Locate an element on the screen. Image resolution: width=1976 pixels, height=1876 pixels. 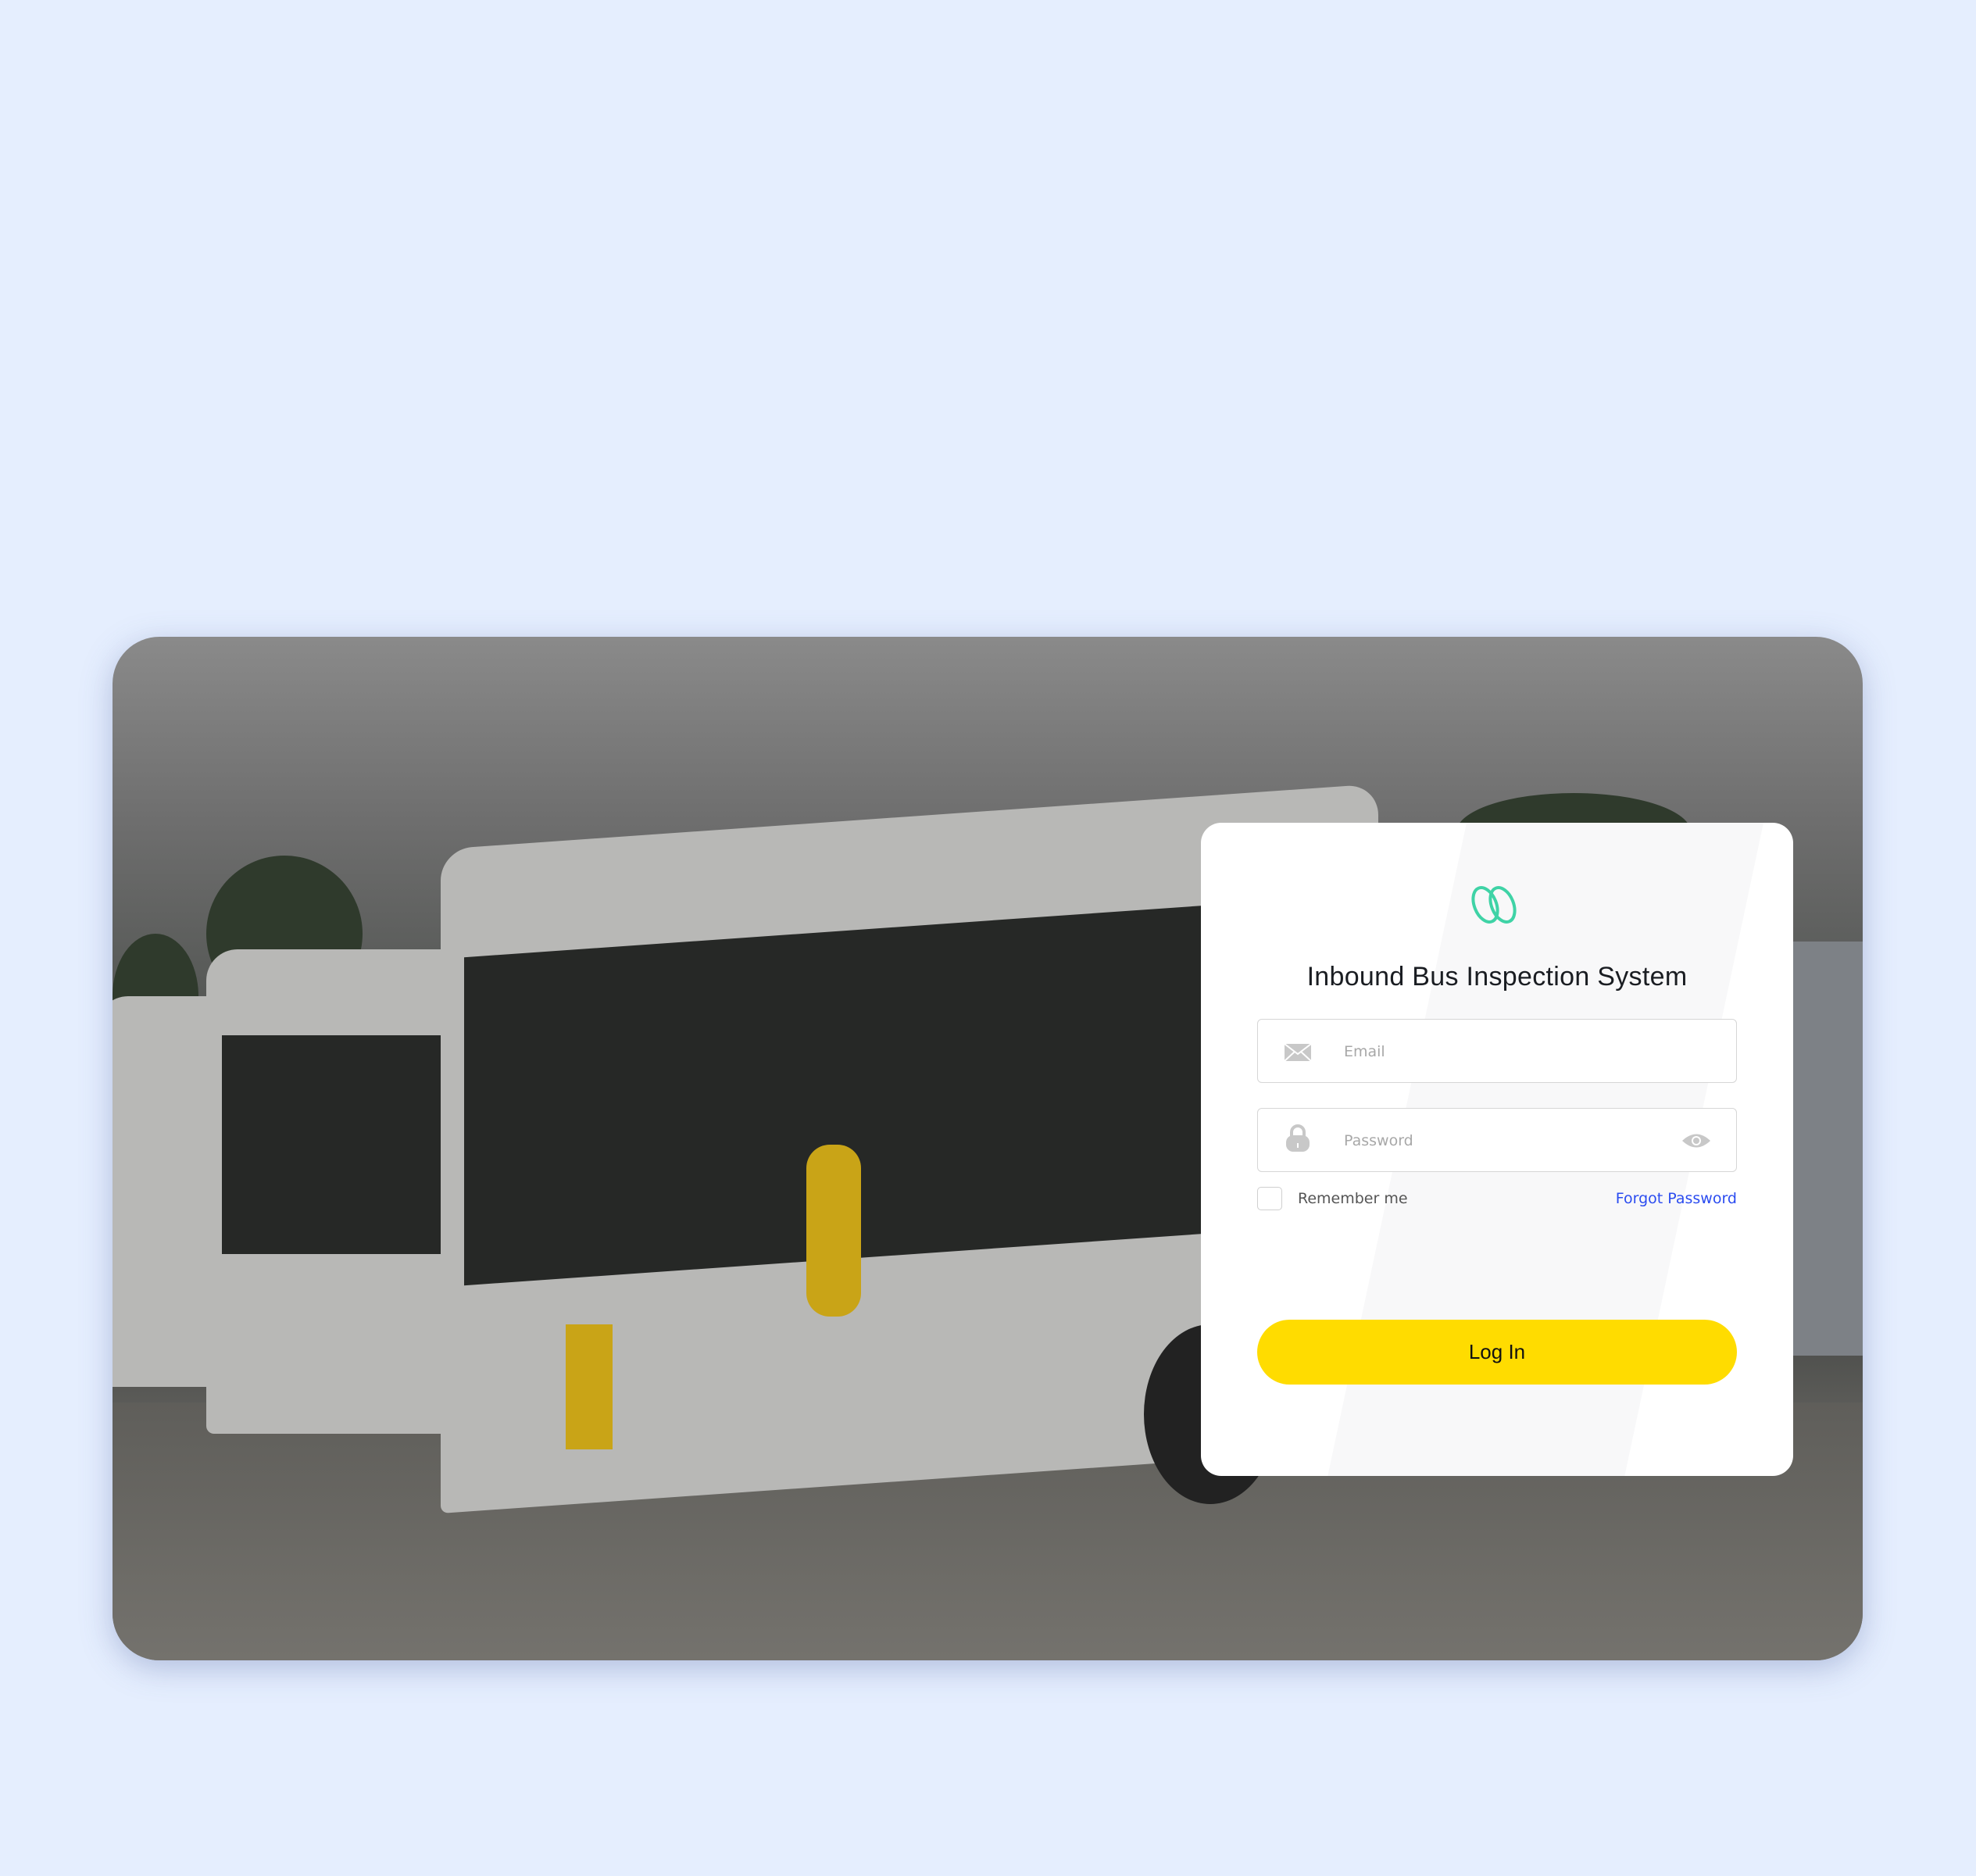
remember-me-checkbox is located at coordinates (1269, 1198).